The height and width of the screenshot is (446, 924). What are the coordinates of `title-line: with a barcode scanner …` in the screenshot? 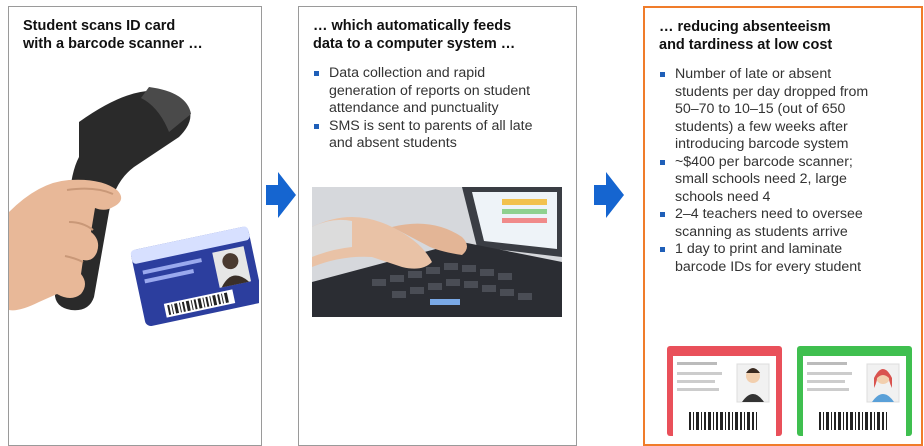 It's located at (113, 44).